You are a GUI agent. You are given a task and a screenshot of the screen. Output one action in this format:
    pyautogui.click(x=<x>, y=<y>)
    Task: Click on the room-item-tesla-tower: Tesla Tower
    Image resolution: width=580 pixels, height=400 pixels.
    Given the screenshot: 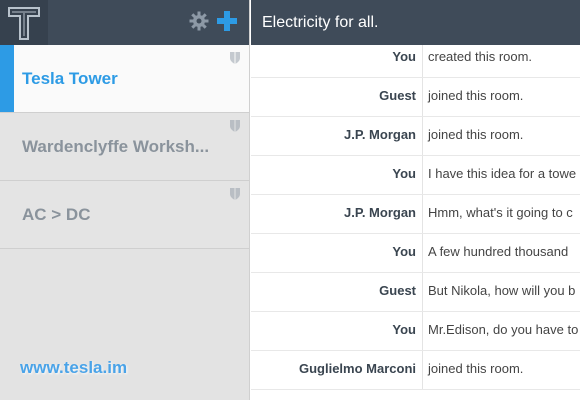 What is the action you would take?
    pyautogui.click(x=124, y=79)
    